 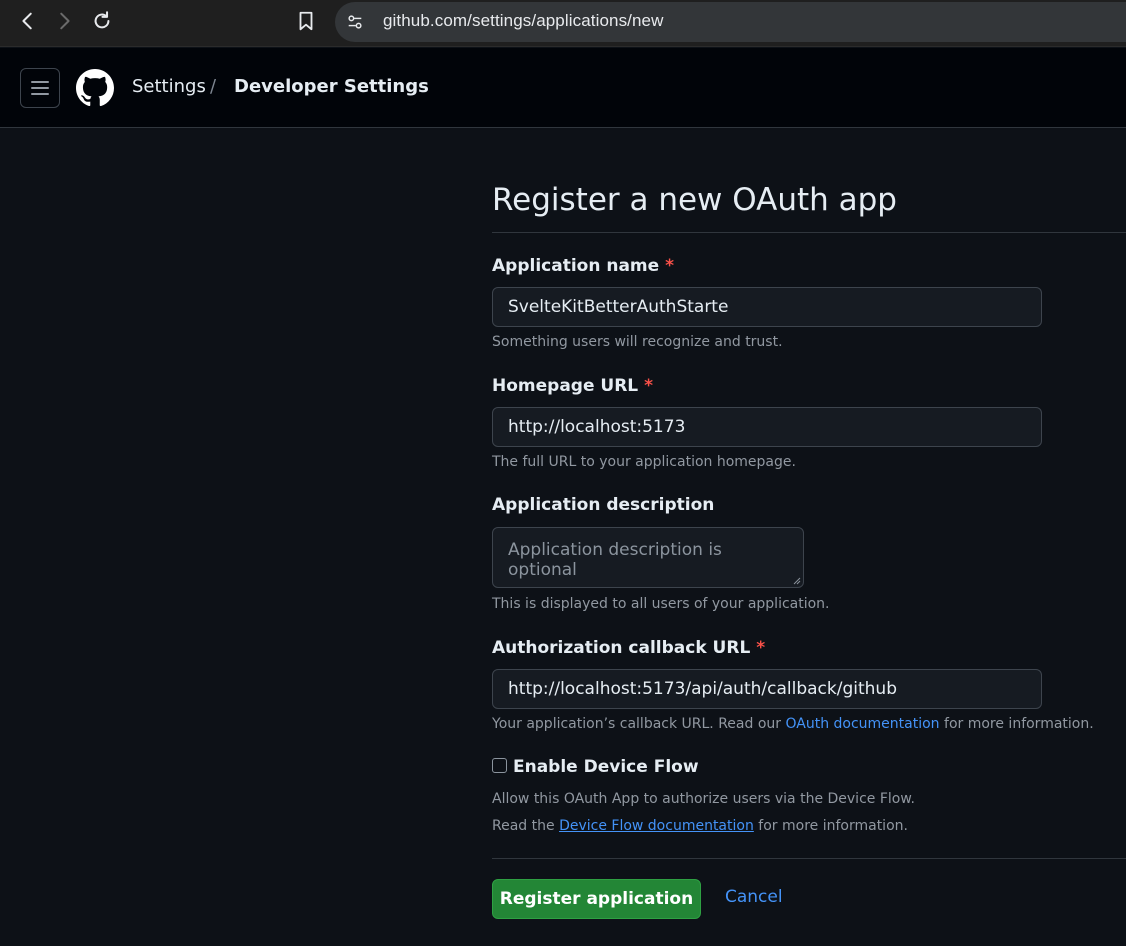 What do you see at coordinates (694, 200) in the screenshot?
I see `page-title: Register a new OAuth app` at bounding box center [694, 200].